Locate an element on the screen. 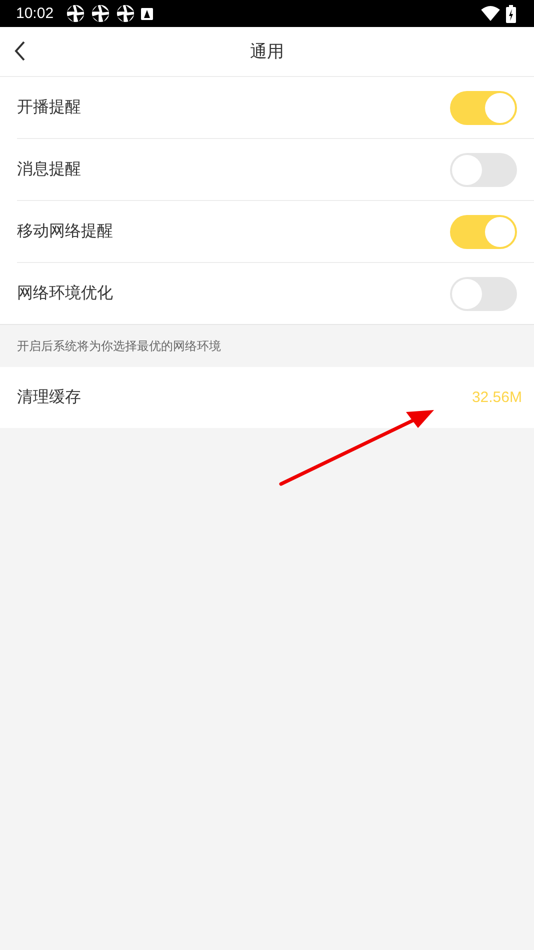  cache-size: 32.56M is located at coordinates (497, 397).